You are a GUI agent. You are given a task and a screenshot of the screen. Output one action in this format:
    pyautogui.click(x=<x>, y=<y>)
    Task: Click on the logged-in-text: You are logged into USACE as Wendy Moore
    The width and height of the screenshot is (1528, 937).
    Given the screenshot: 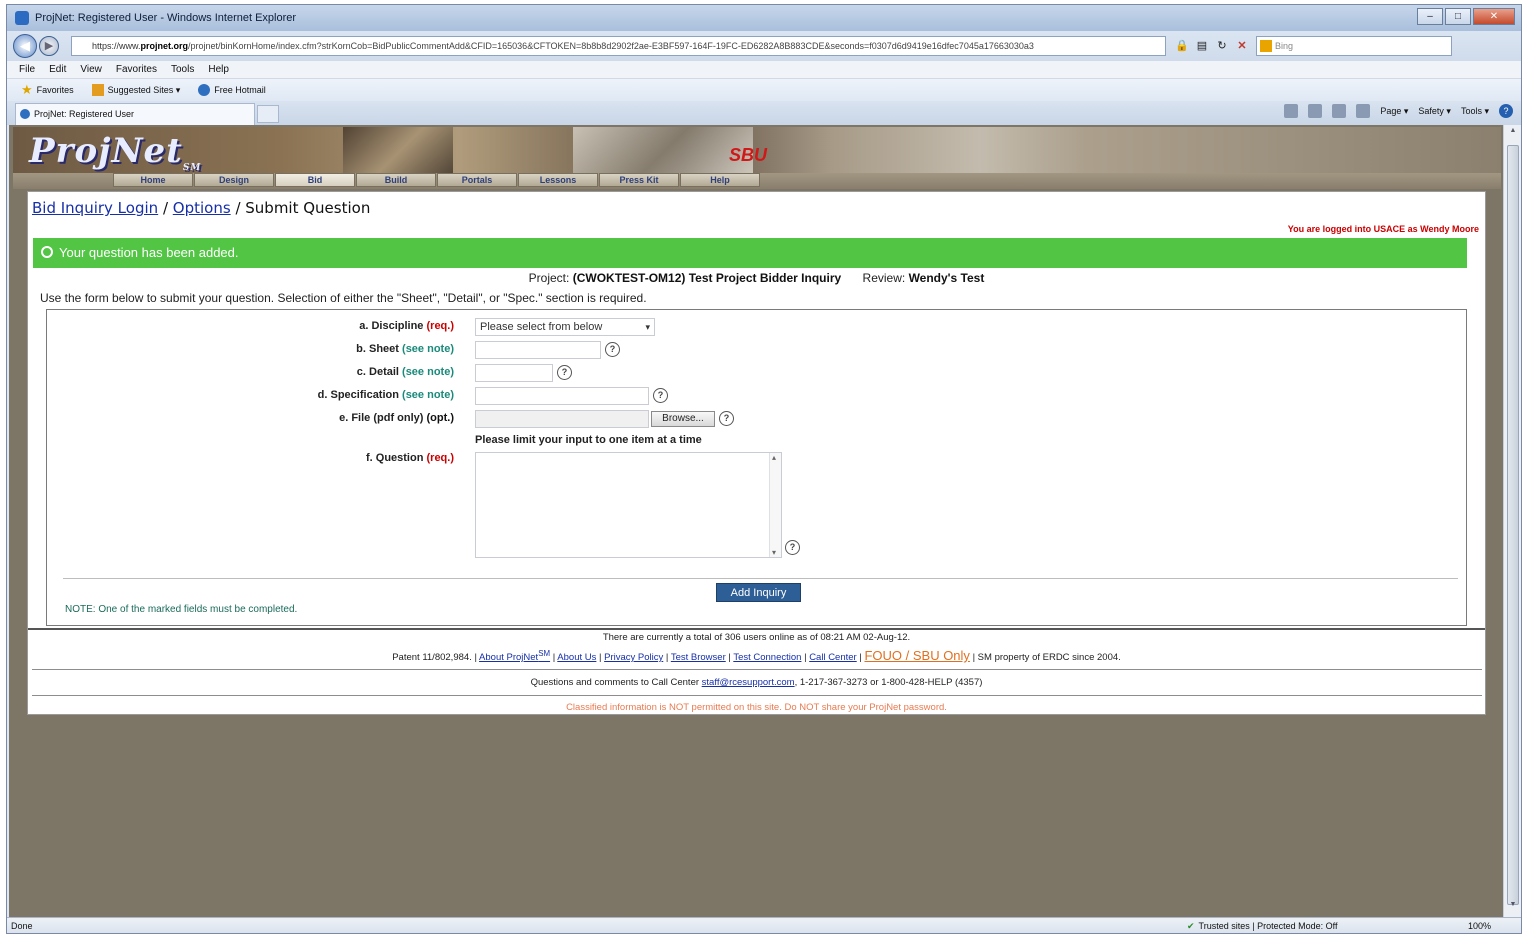 What is the action you would take?
    pyautogui.click(x=1383, y=229)
    